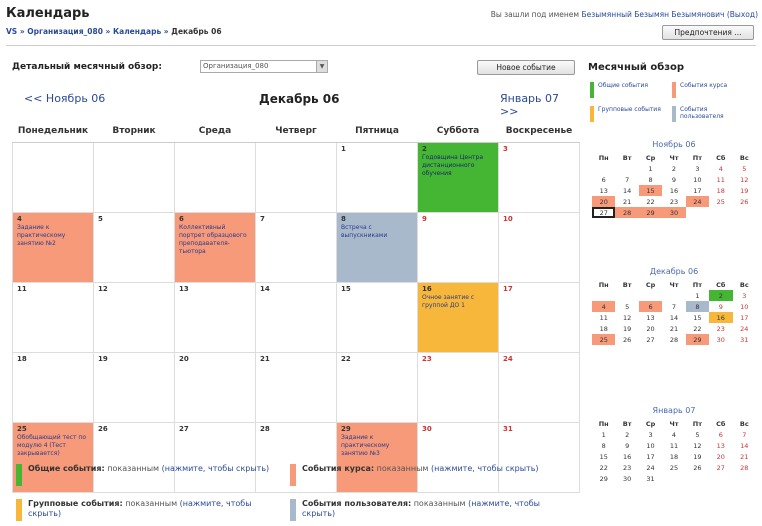 This screenshot has width=762, height=526. Describe the element at coordinates (103, 289) in the screenshot. I see `day-number: 12` at that location.